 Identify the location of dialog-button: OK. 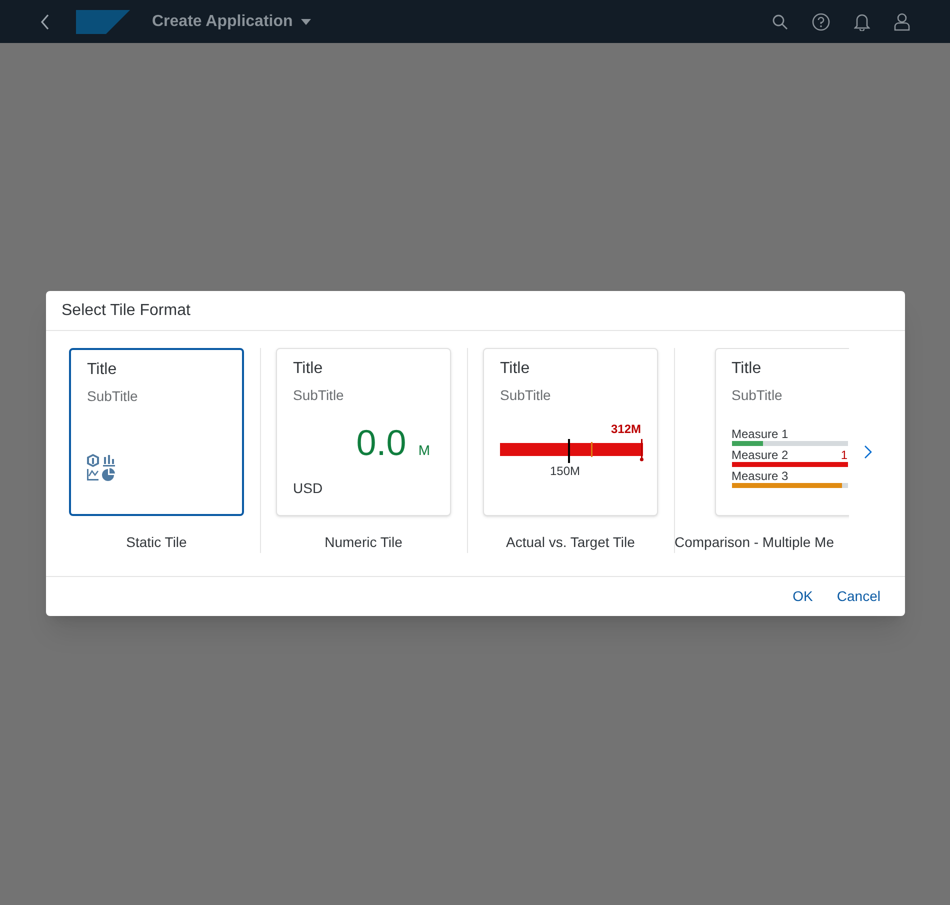
(802, 596).